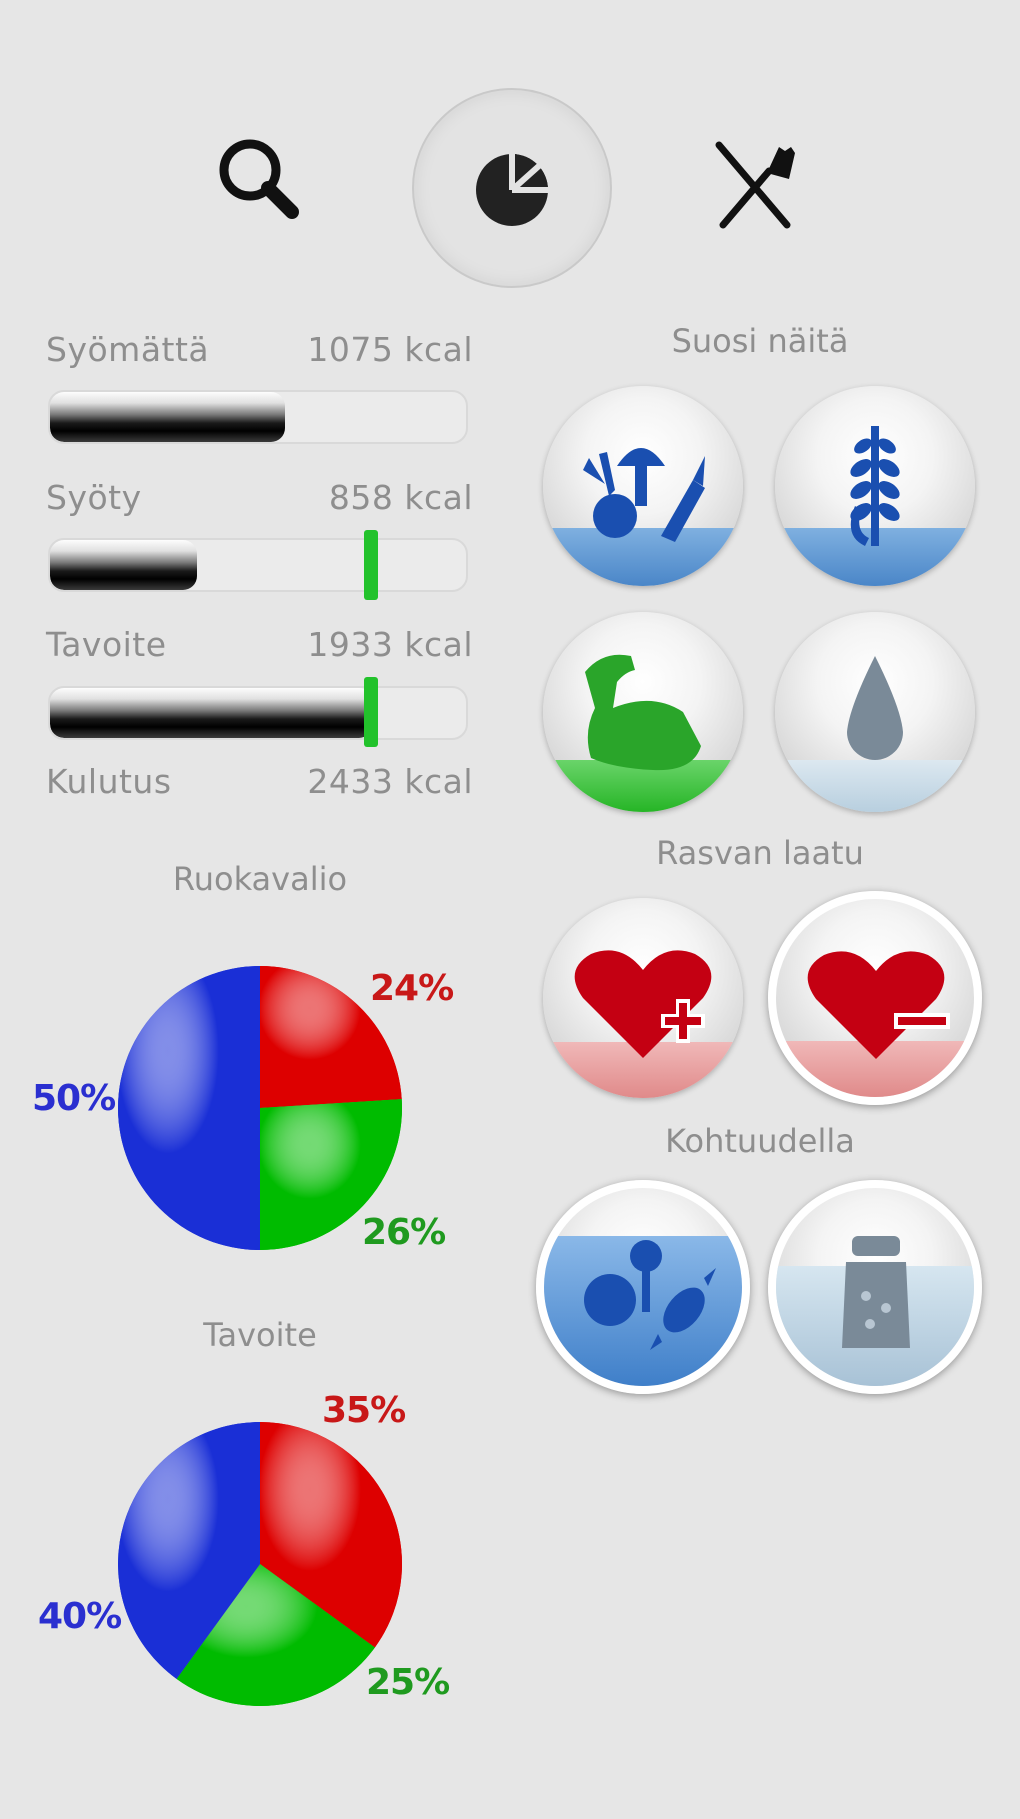 This screenshot has width=1020, height=1819. Describe the element at coordinates (260, 1335) in the screenshot. I see `goal-chart-title: Tavoite` at that location.